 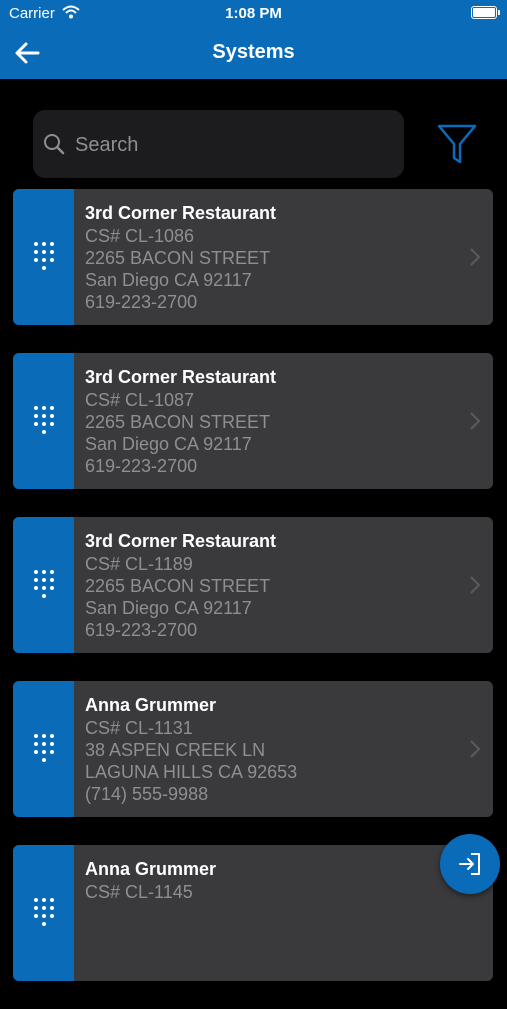 I want to click on search-input, so click(x=230, y=145).